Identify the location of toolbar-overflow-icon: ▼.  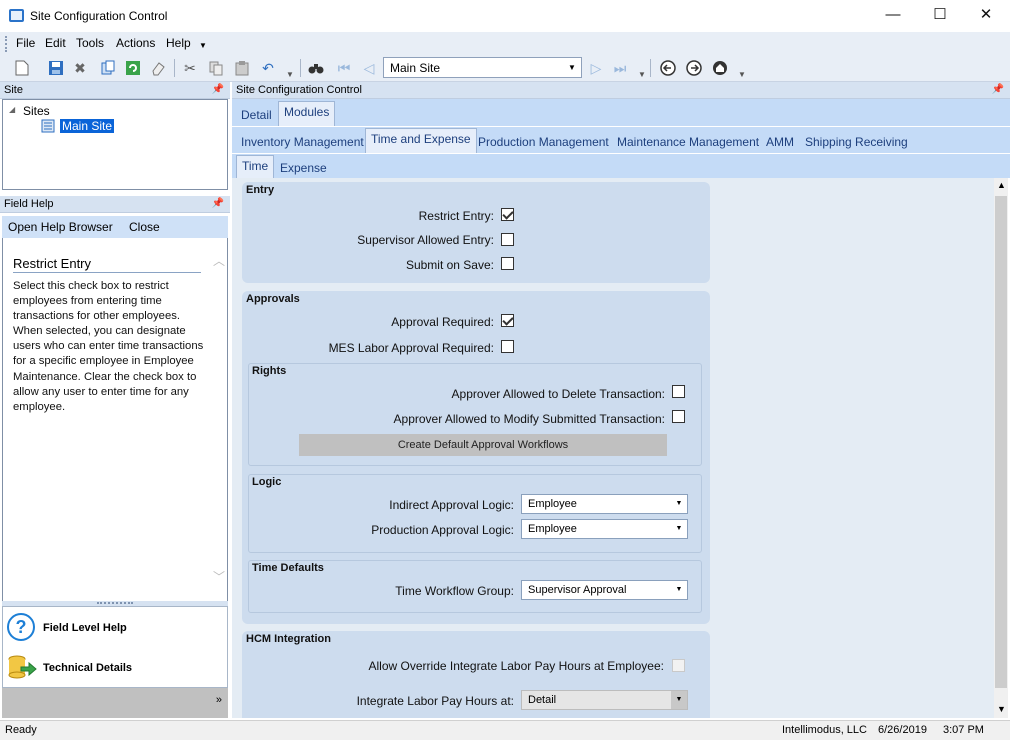
(742, 74).